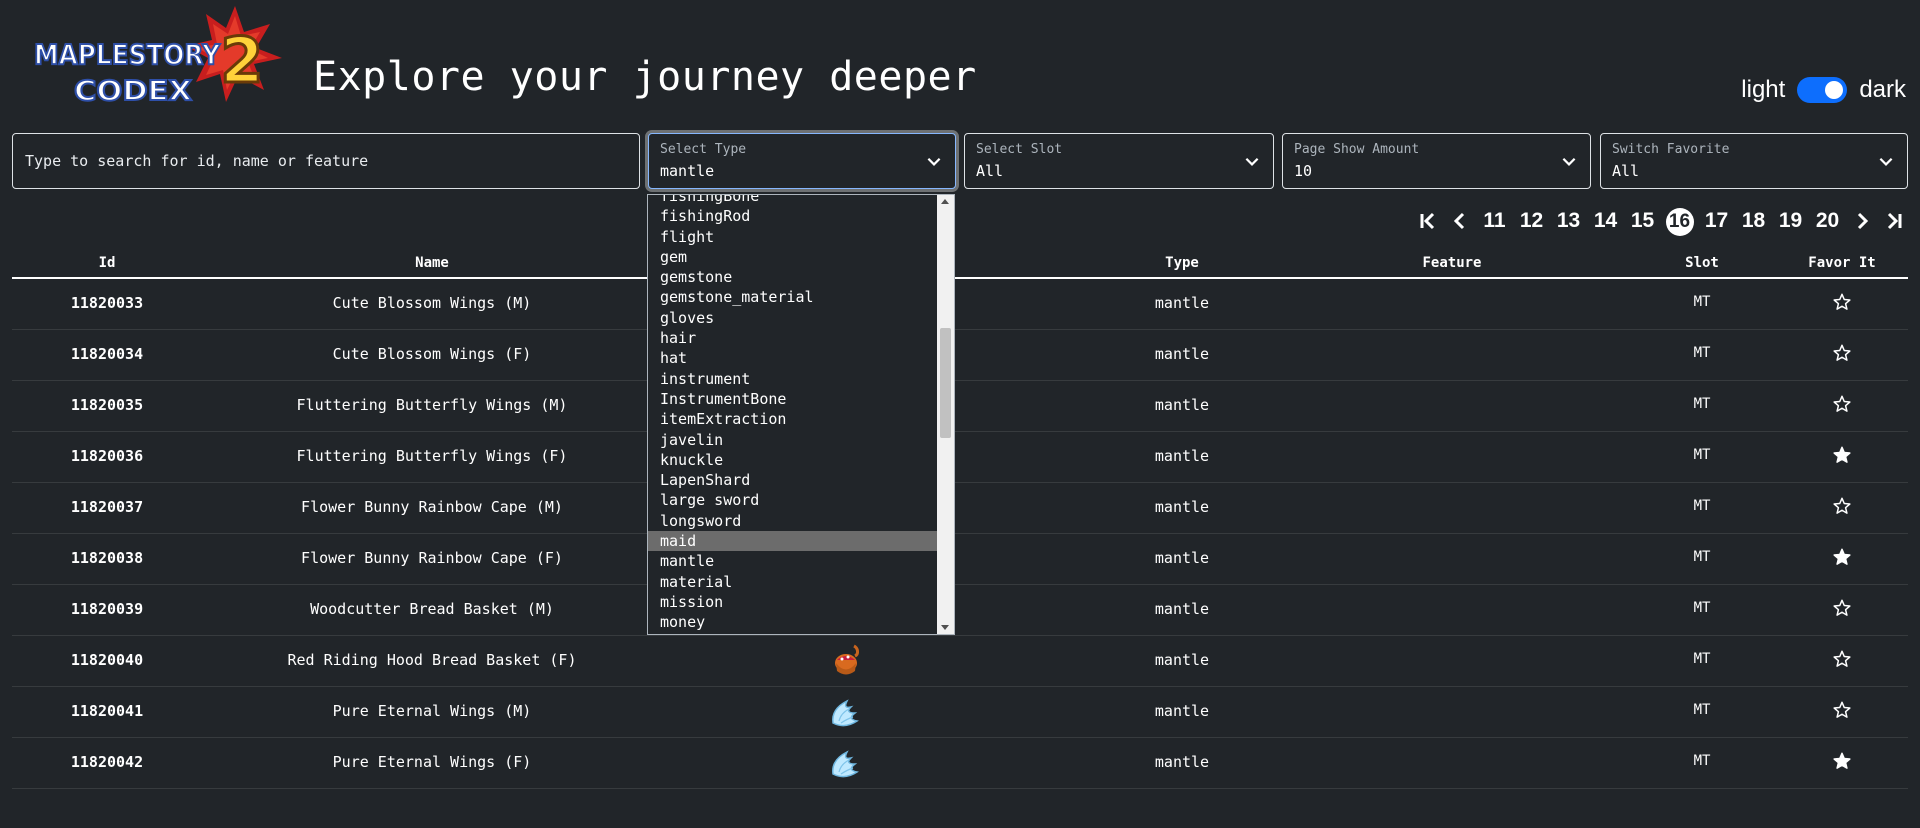 The width and height of the screenshot is (1920, 828). I want to click on last-page-icon, so click(1894, 221).